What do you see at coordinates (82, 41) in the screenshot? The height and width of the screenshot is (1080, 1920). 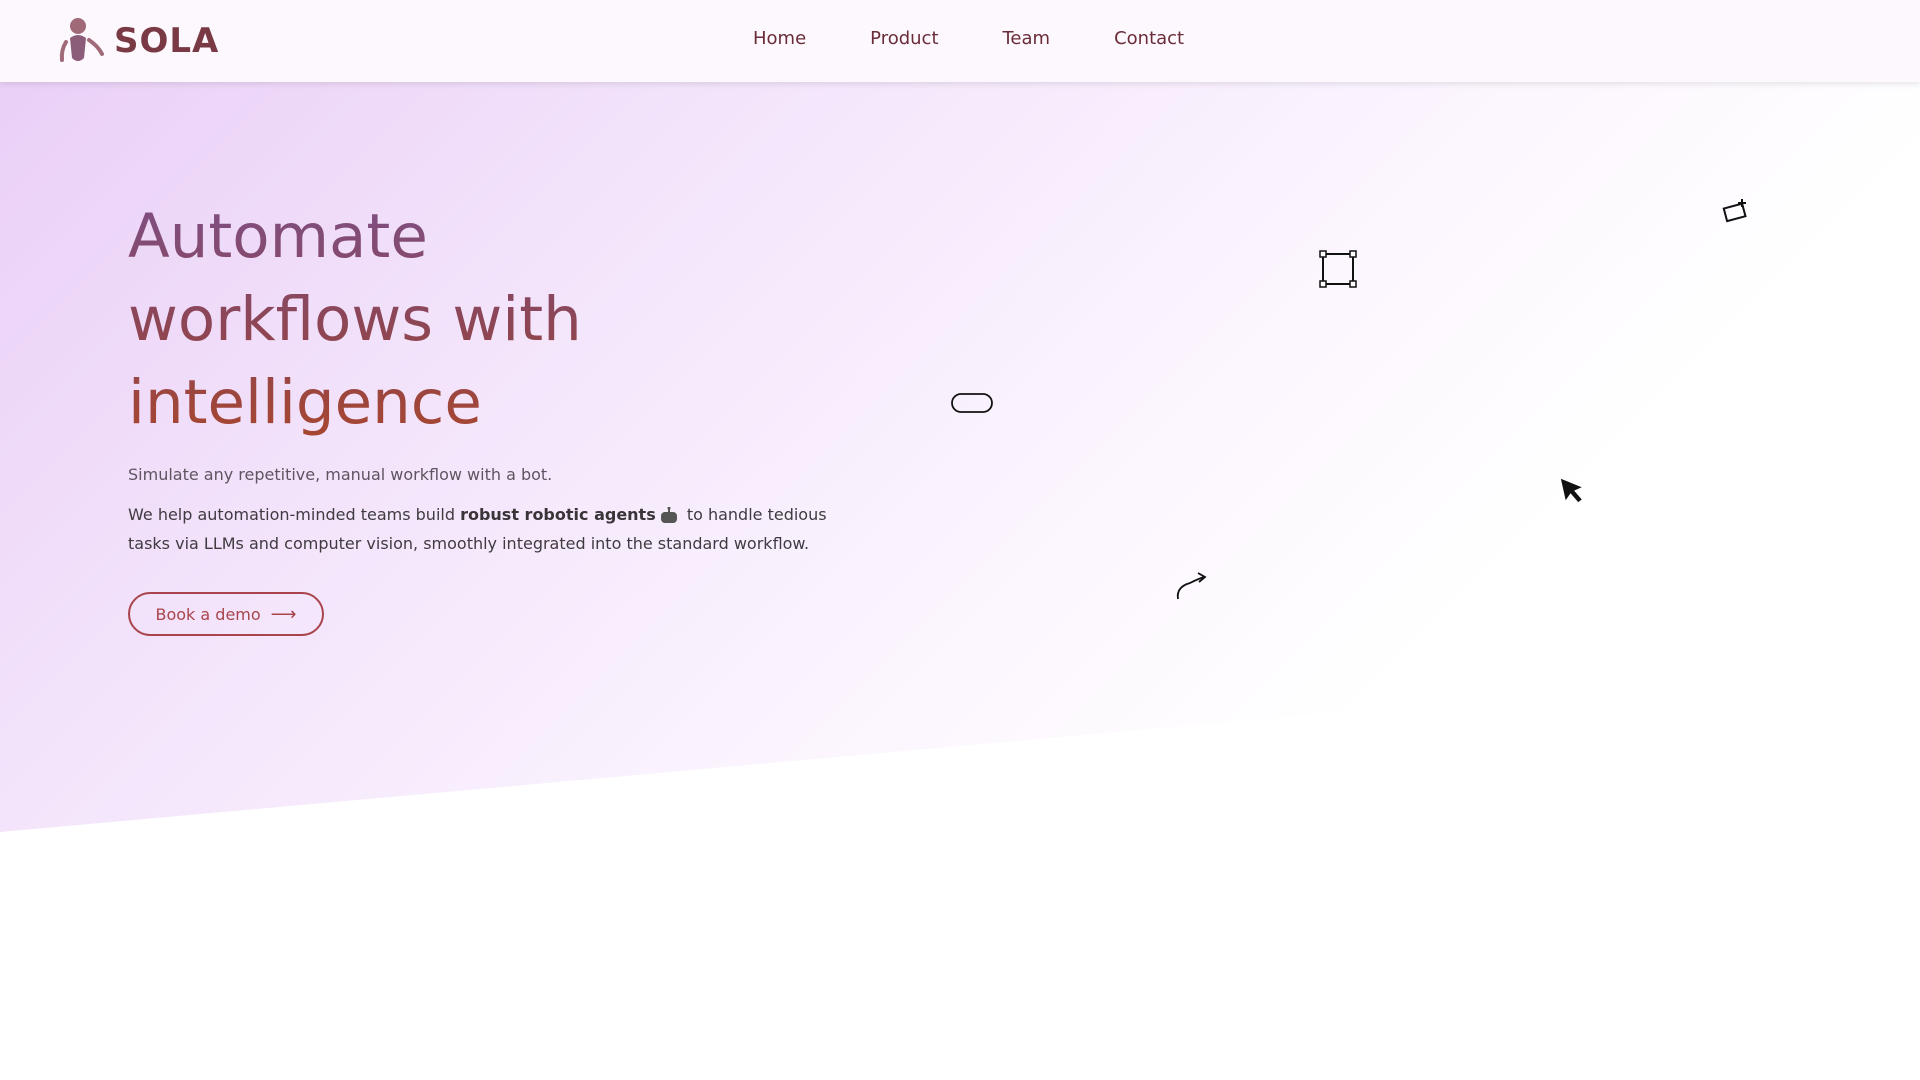 I see `robot-figure-icon` at bounding box center [82, 41].